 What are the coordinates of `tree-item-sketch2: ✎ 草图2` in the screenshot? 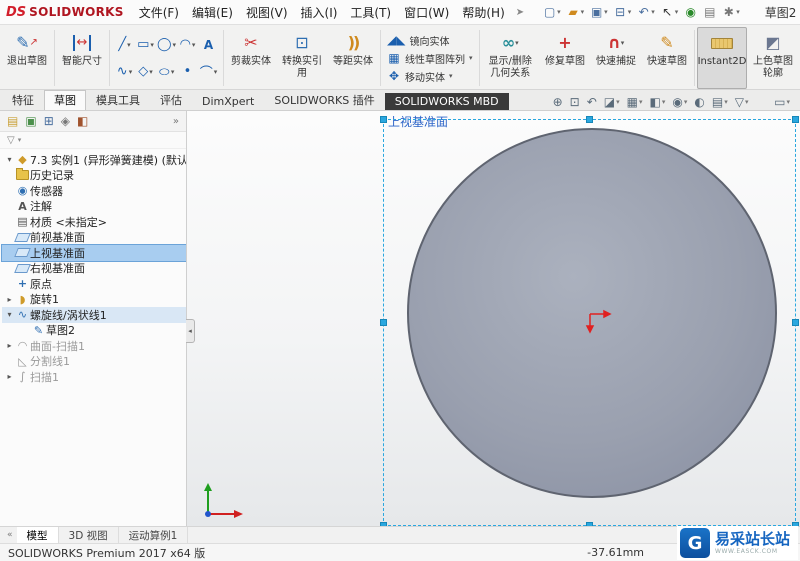 It's located at (94, 331).